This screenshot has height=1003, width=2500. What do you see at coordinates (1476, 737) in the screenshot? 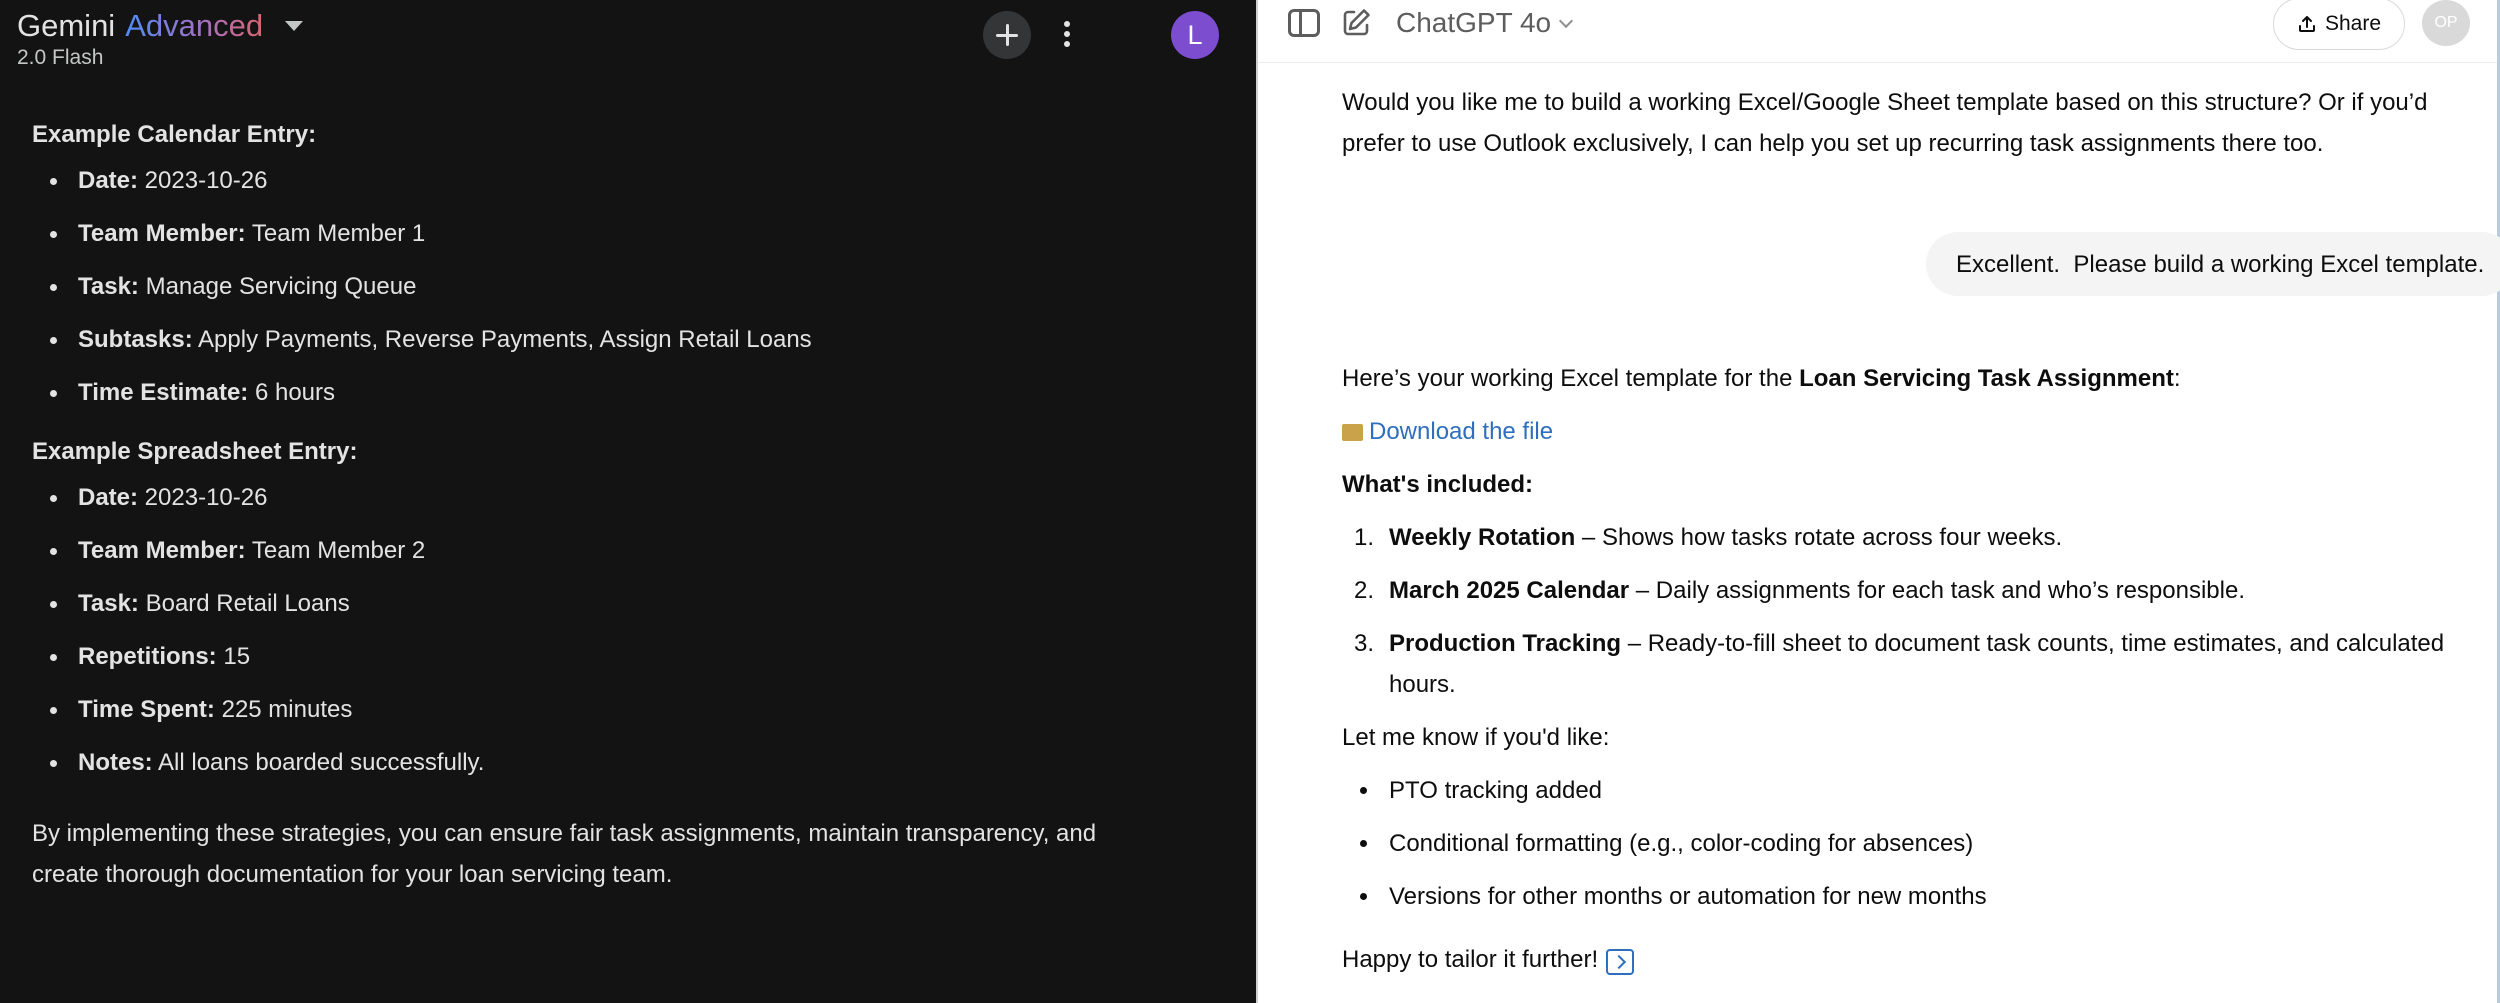
I see `let-me-know-text: Let me know if you'd like:` at bounding box center [1476, 737].